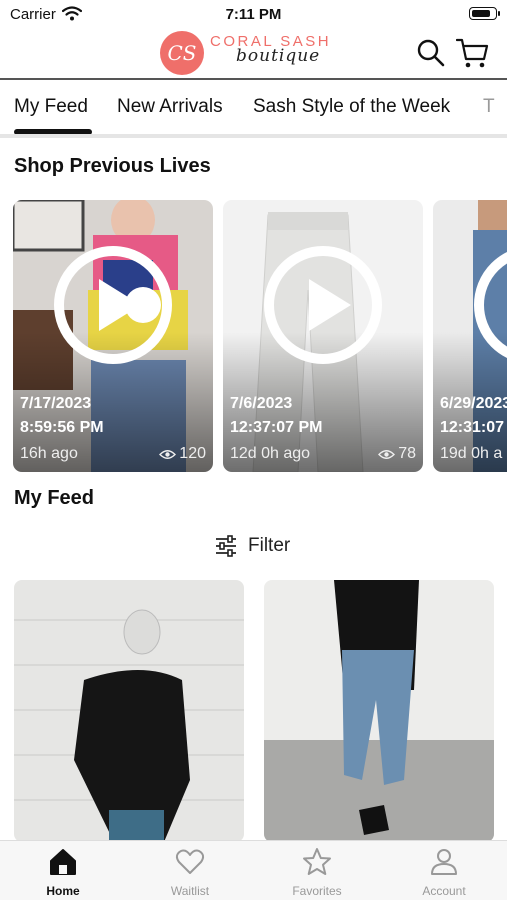  Describe the element at coordinates (276, 427) in the screenshot. I see `live-time: 12:37:07 PM` at that location.